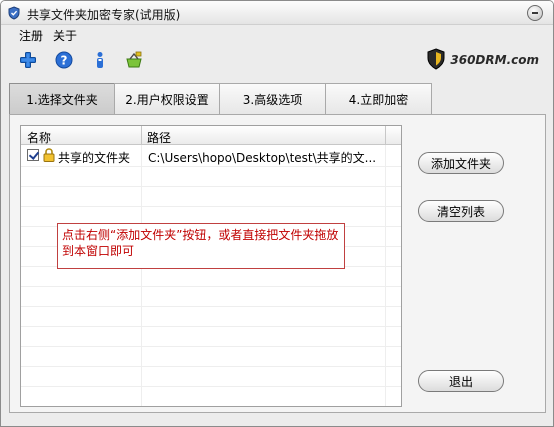  Describe the element at coordinates (461, 381) in the screenshot. I see `exit-button: 退出` at that location.